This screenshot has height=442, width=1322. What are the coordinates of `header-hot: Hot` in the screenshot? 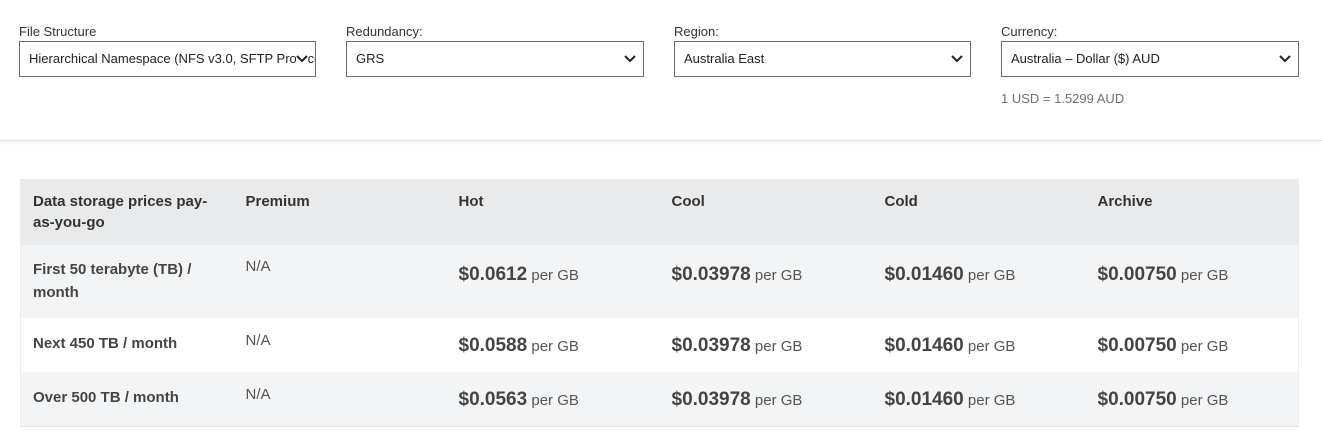 It's located at (553, 212).